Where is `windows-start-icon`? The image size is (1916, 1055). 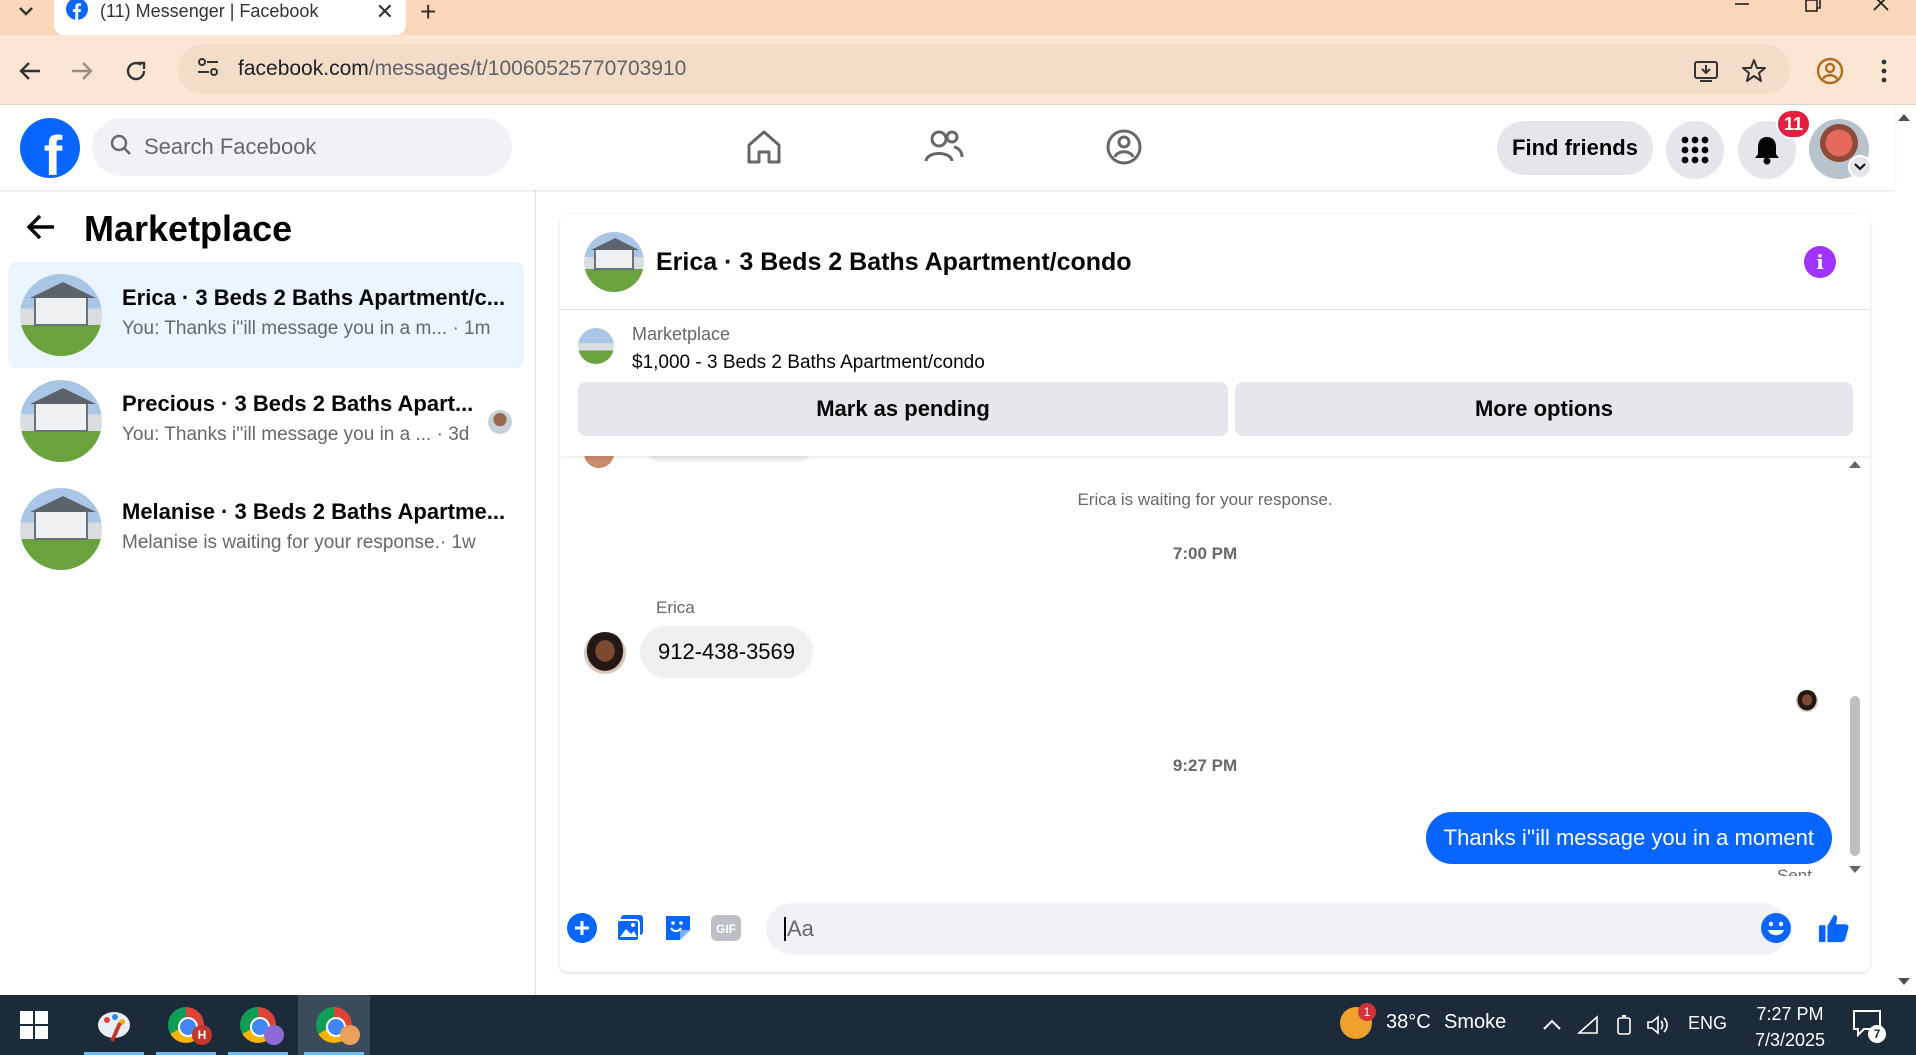
windows-start-icon is located at coordinates (34, 1025).